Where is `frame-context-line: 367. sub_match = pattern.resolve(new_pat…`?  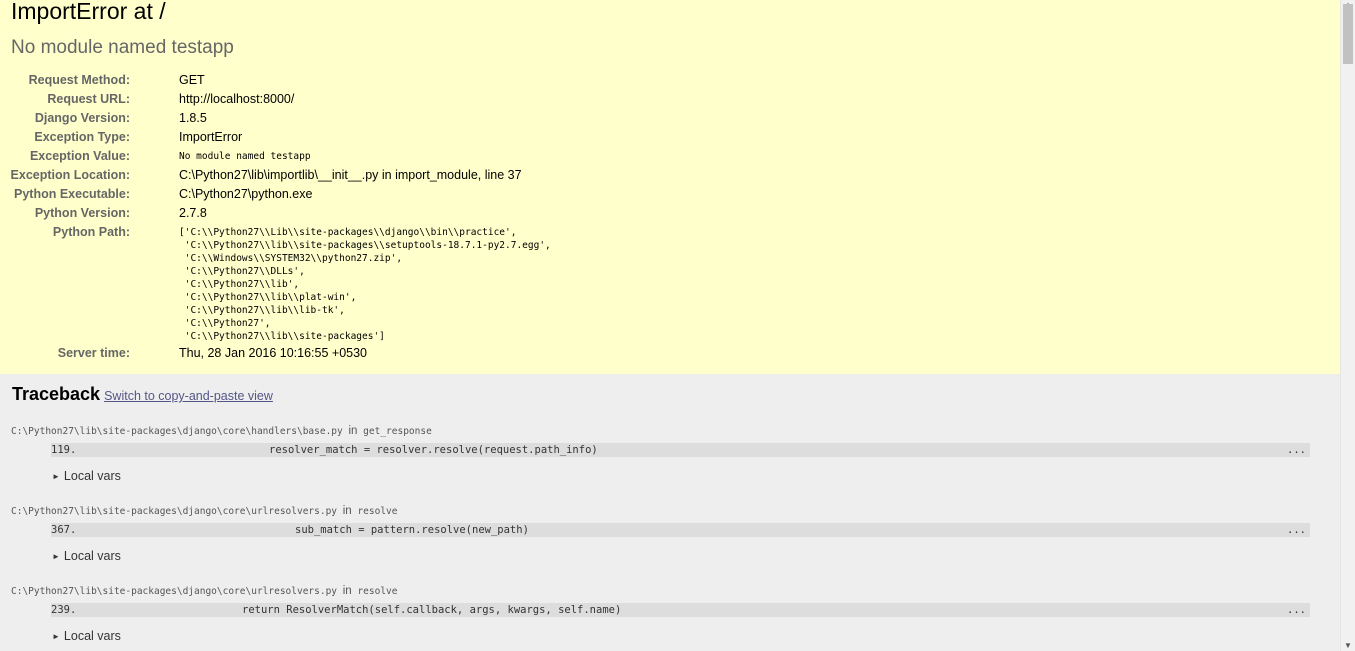
frame-context-line: 367. sub_match = pattern.resolve(new_pat… is located at coordinates (680, 530).